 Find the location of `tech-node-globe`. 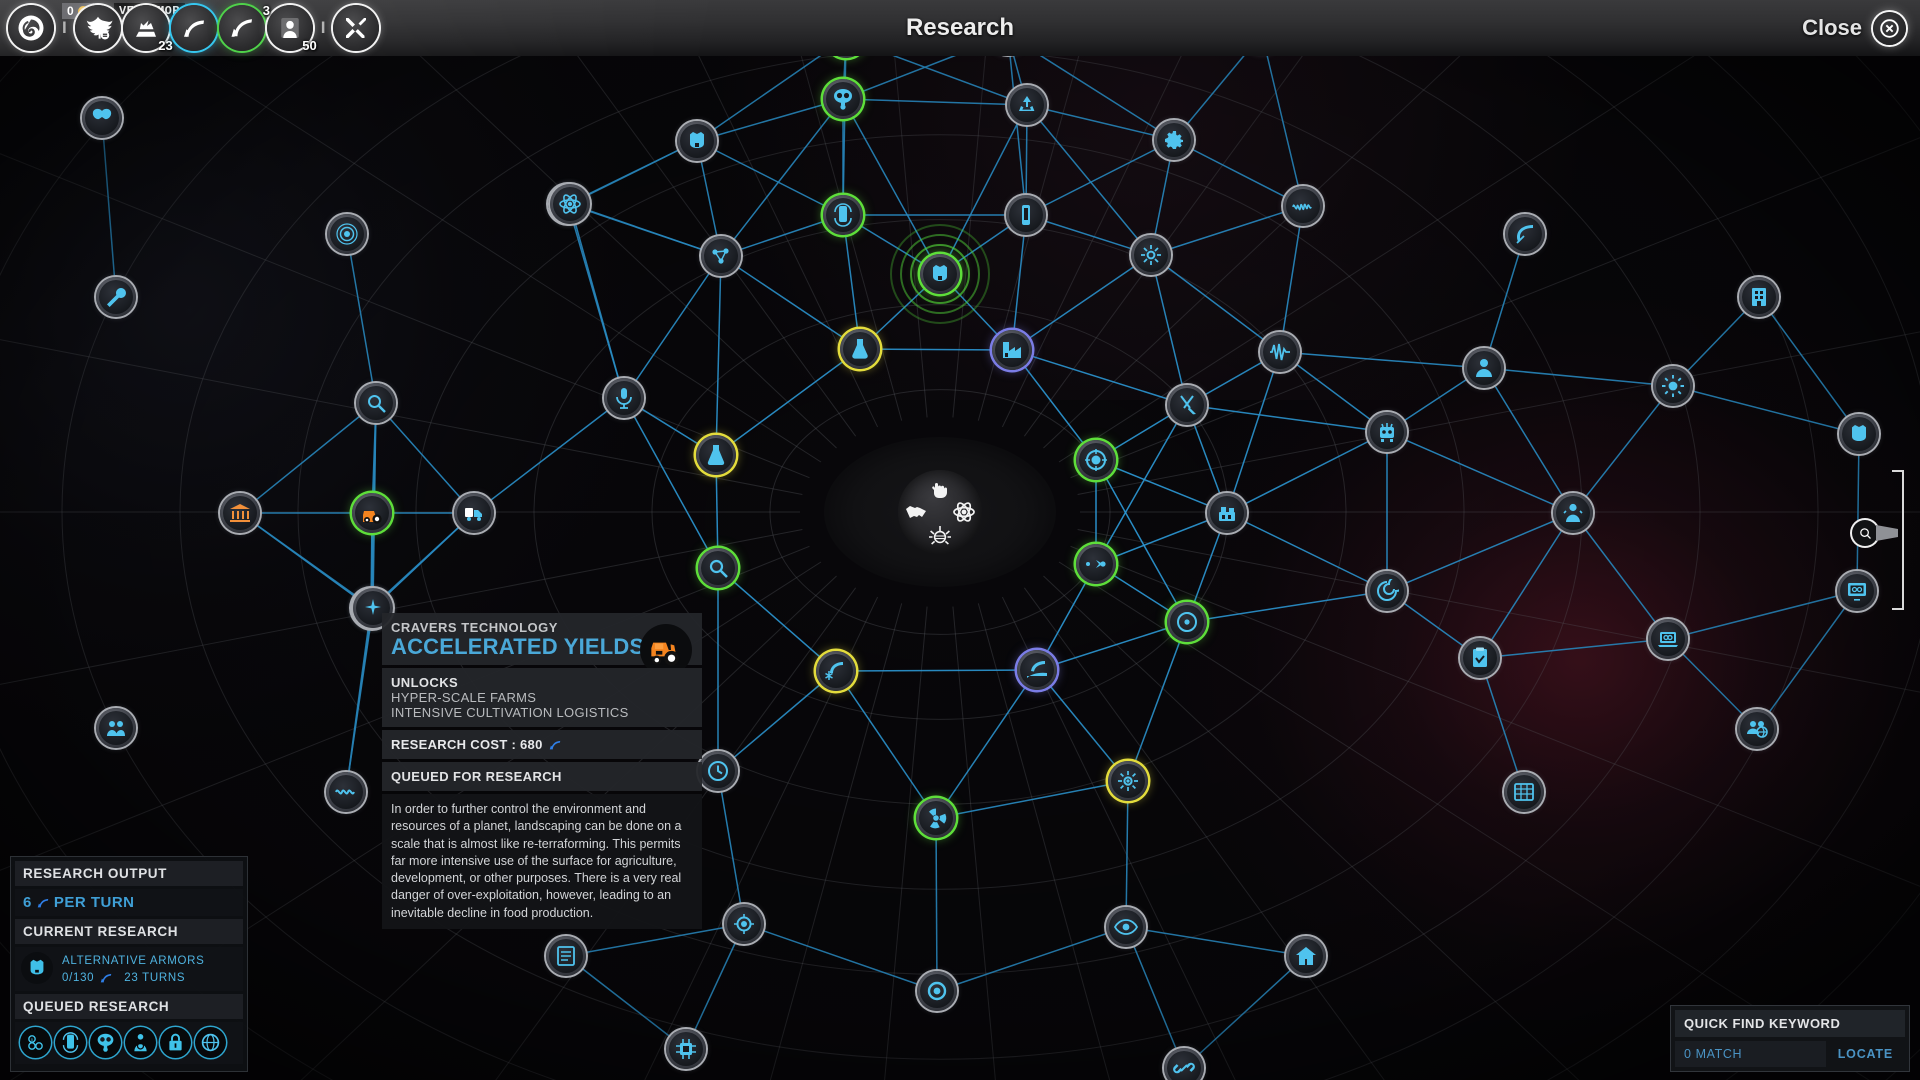

tech-node-globe is located at coordinates (1757, 729).